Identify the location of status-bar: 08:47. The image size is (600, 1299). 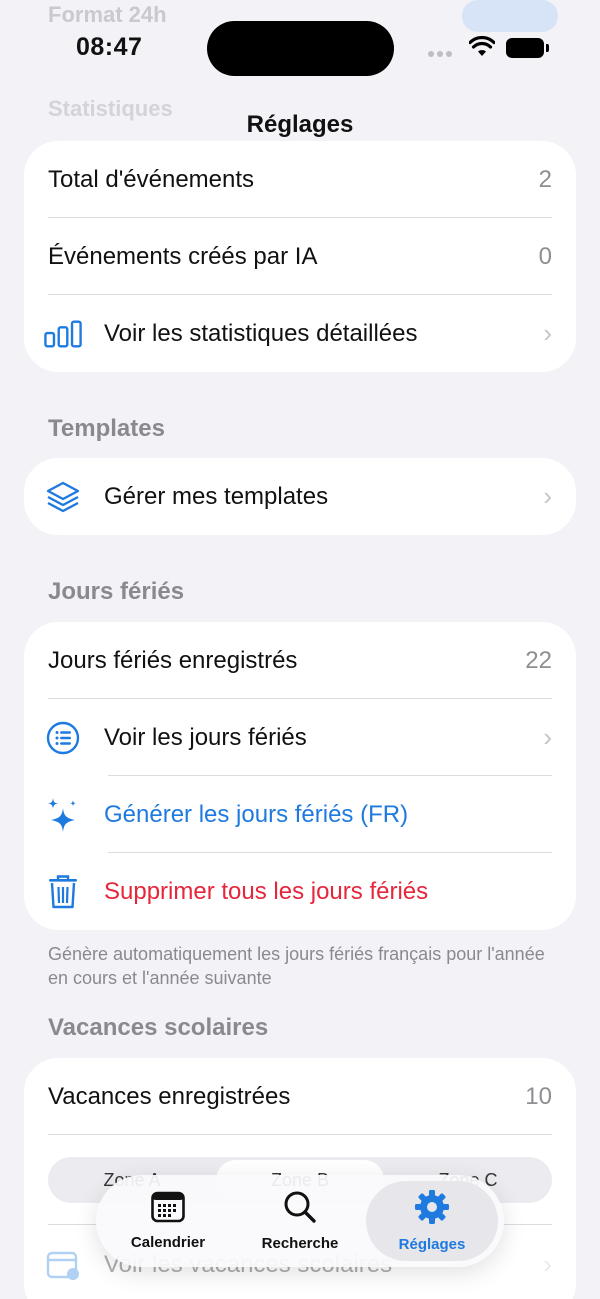
(300, 48).